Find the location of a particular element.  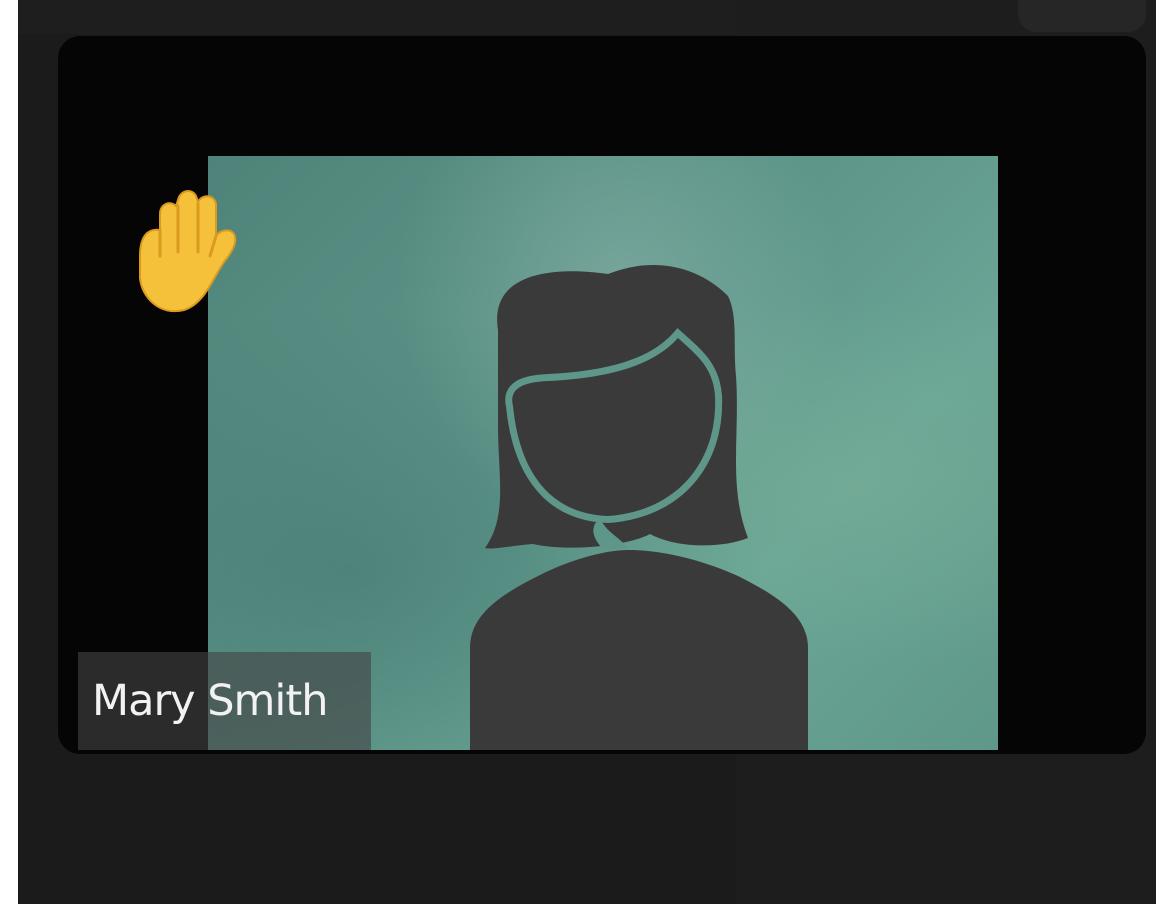

corner-control-button is located at coordinates (1082, 16).